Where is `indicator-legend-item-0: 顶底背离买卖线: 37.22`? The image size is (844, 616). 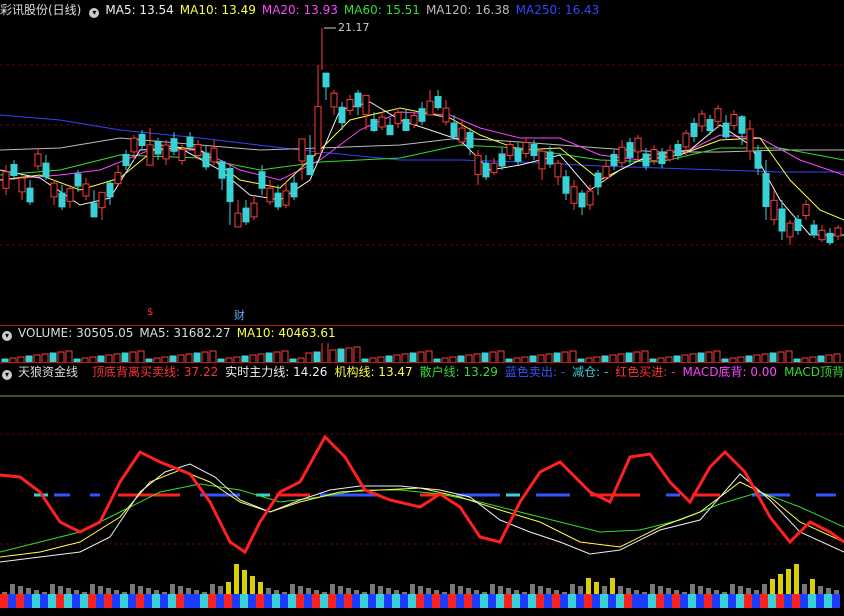 indicator-legend-item-0: 顶底背离买卖线: 37.22 is located at coordinates (155, 372).